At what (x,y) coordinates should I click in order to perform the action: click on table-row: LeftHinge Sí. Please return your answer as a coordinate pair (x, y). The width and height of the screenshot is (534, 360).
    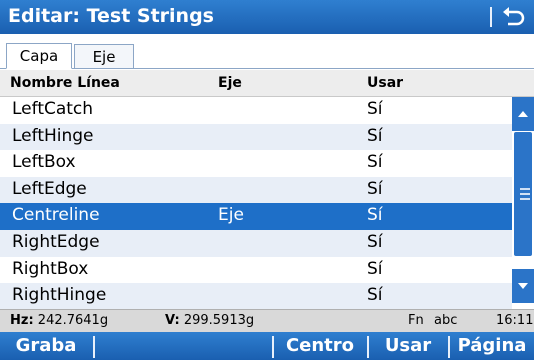
    Looking at the image, I should click on (256, 137).